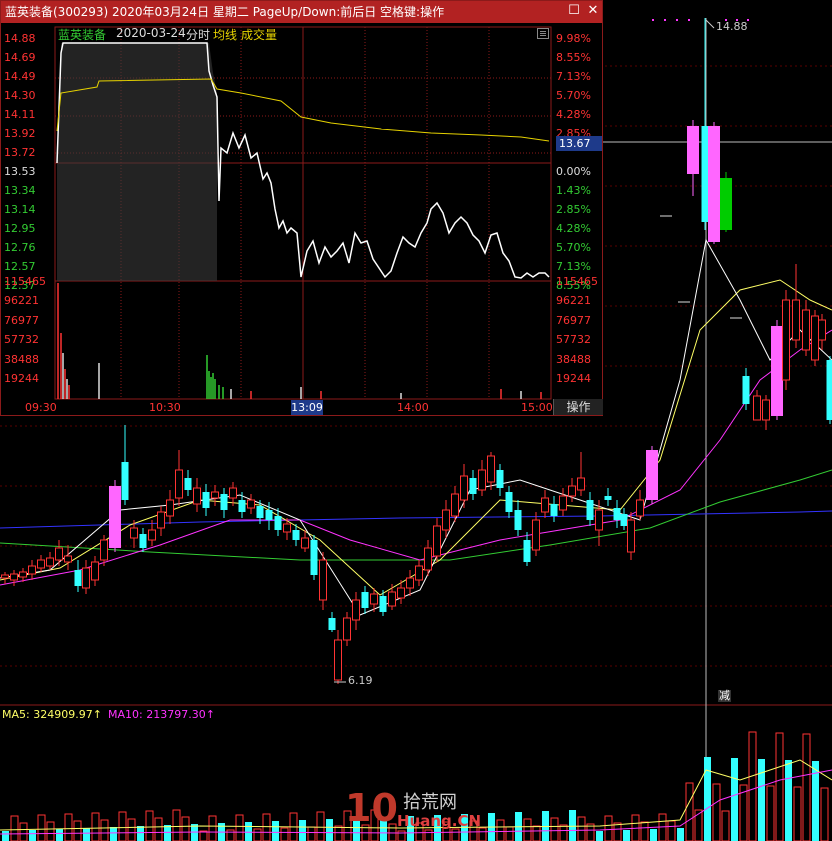 Image resolution: width=832 pixels, height=841 pixels. I want to click on price-tick-label: 13.92, so click(20, 133).